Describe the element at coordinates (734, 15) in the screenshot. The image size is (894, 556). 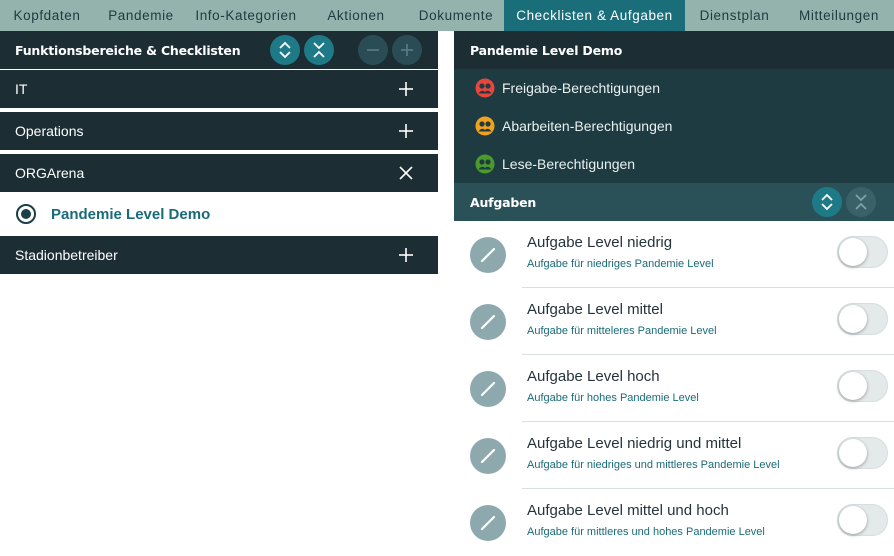
I see `tab-dienstplan: Dienstplan` at that location.